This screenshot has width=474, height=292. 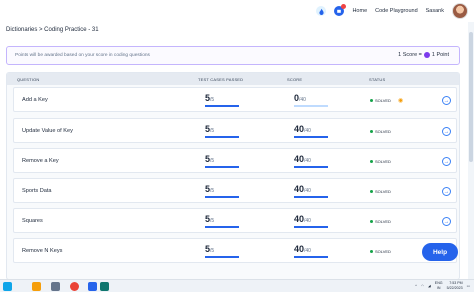 I want to click on user-name: Sasank, so click(x=435, y=11).